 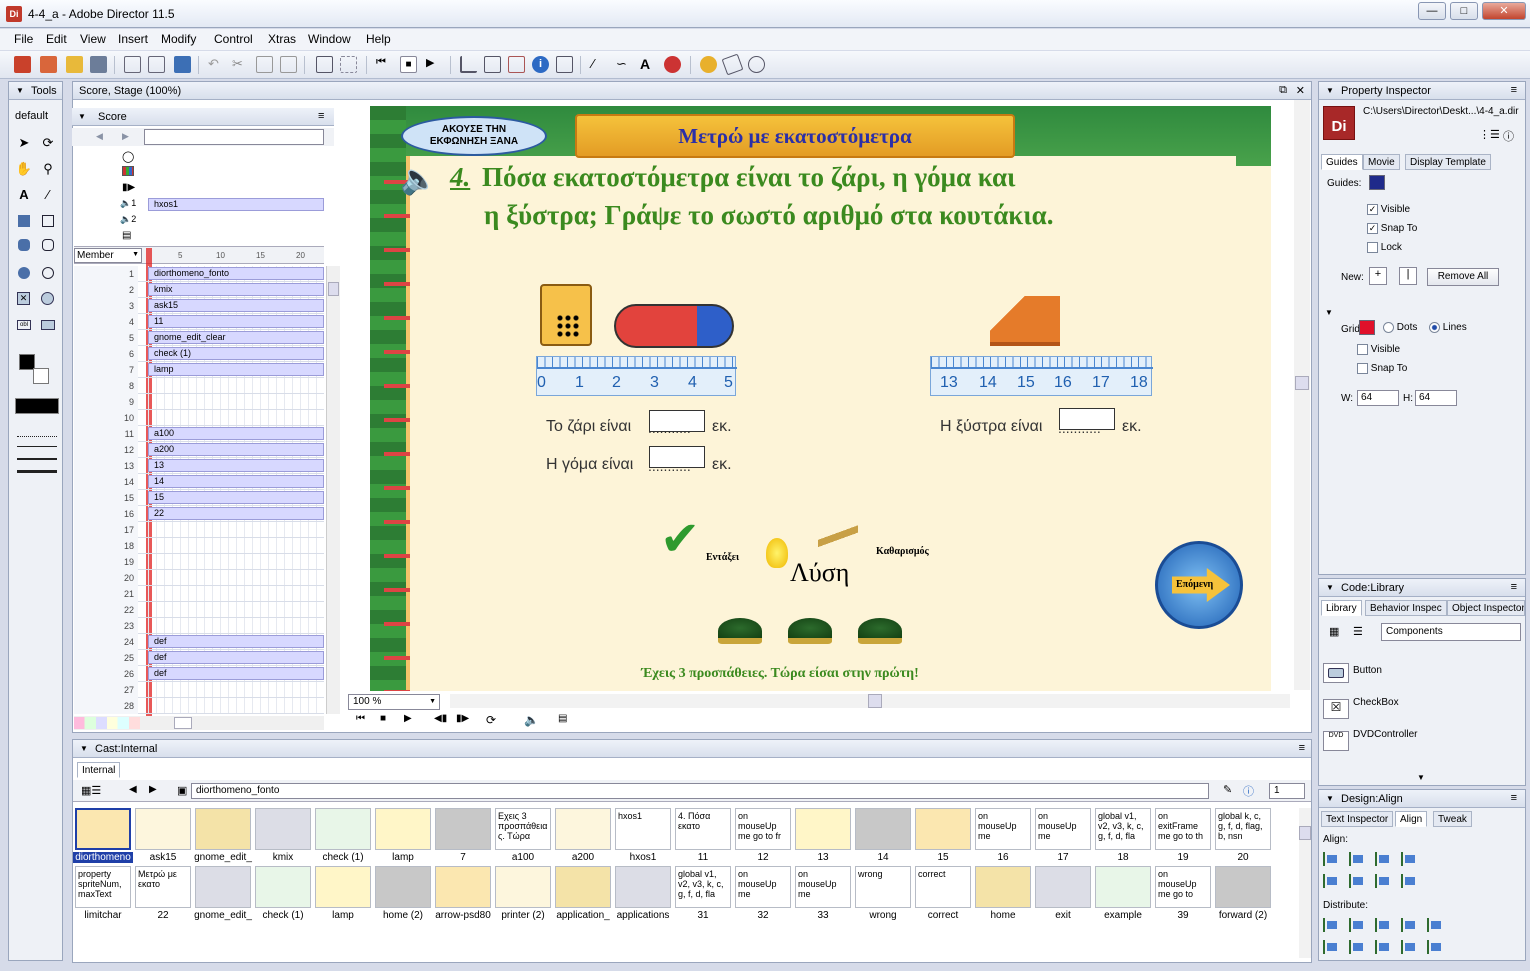 I want to click on director-app-icon: Di, so click(x=14, y=14).